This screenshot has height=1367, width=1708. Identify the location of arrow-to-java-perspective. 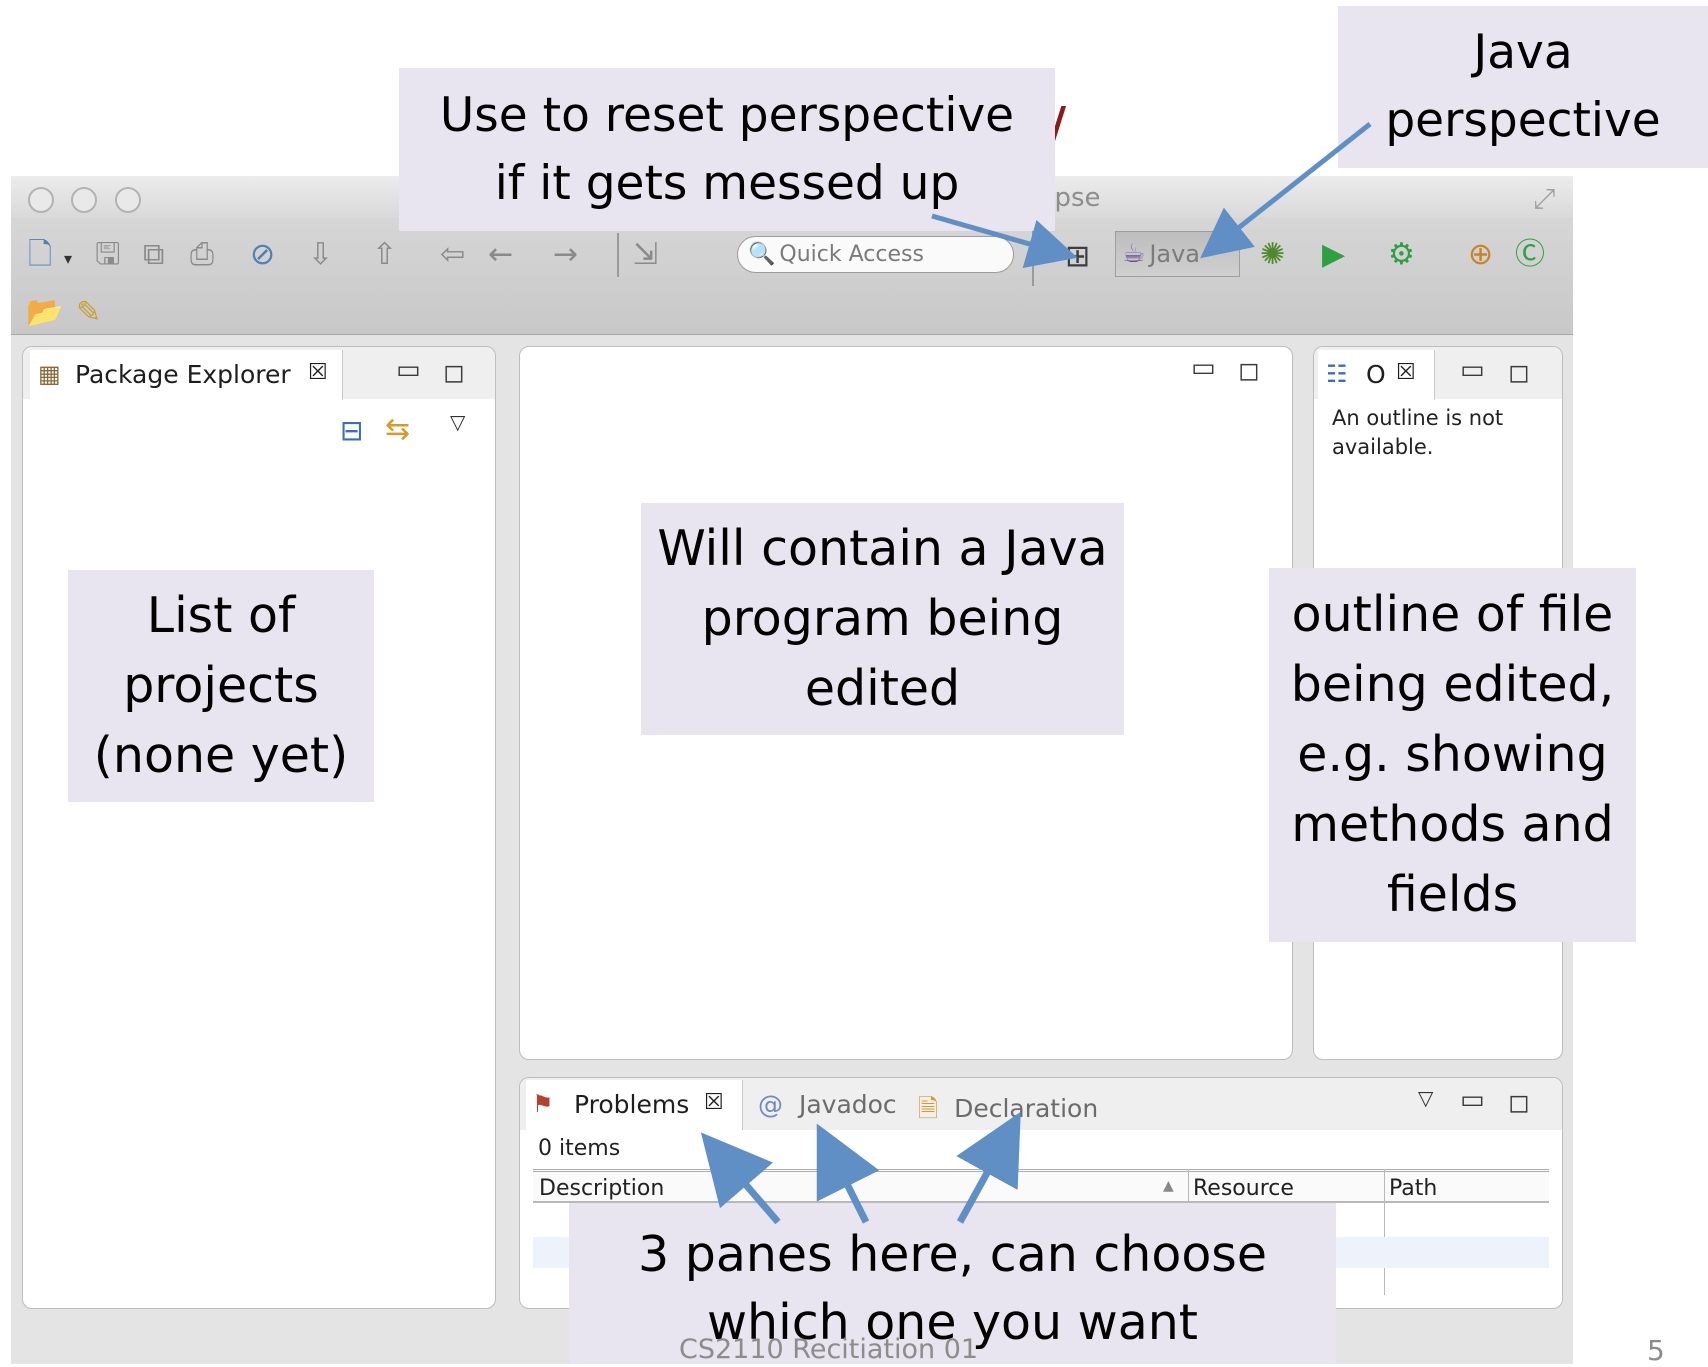
(1286, 190).